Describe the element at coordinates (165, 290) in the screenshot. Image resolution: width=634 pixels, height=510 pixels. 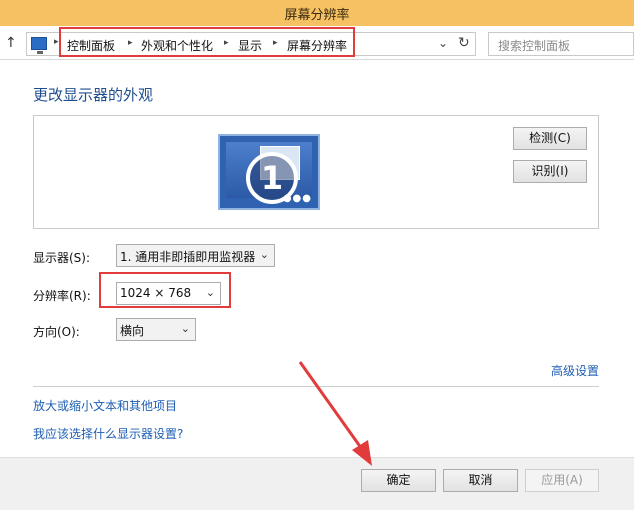
I see `annotation-box-resolution` at that location.